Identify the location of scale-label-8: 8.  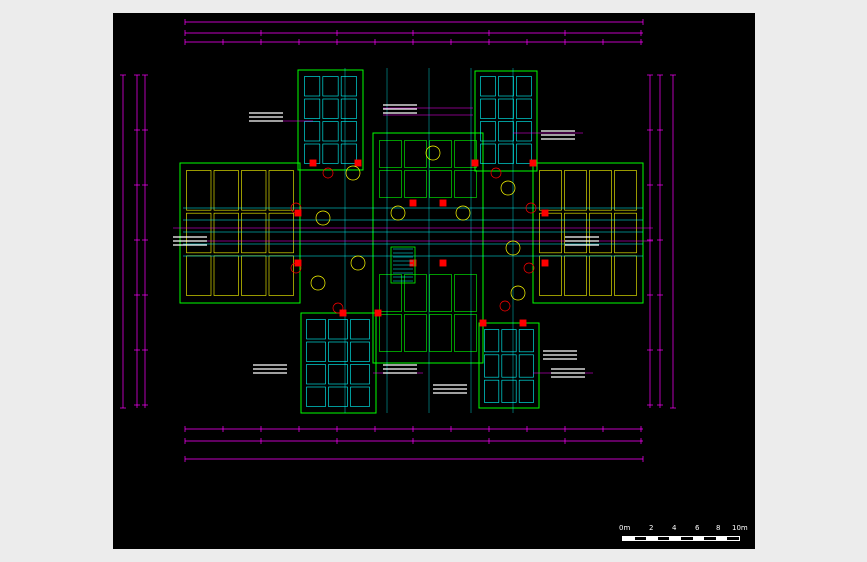
(718, 528).